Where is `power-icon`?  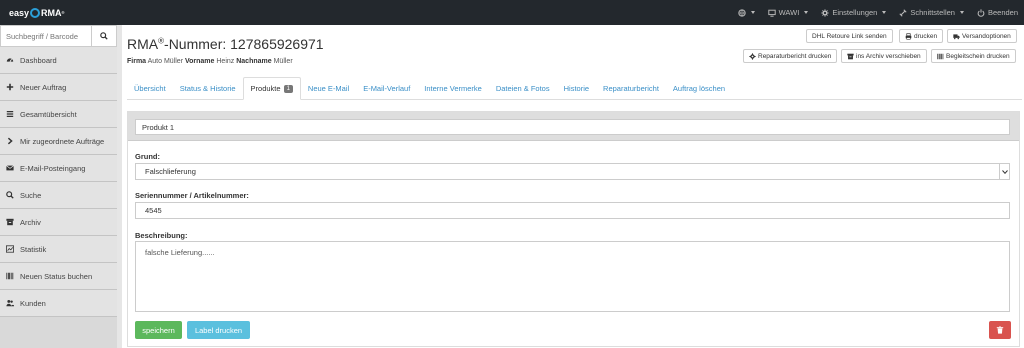 power-icon is located at coordinates (981, 12).